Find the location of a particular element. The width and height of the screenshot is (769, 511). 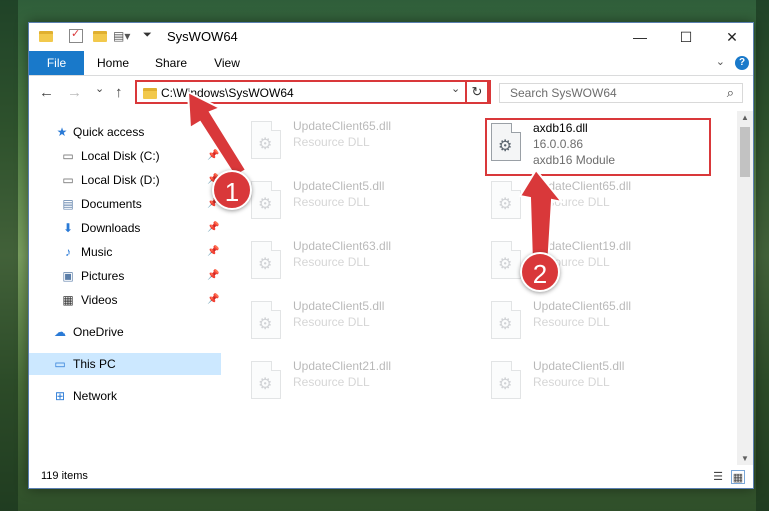

sidebar-item-this-pc: ▭ This PC is located at coordinates (125, 364).